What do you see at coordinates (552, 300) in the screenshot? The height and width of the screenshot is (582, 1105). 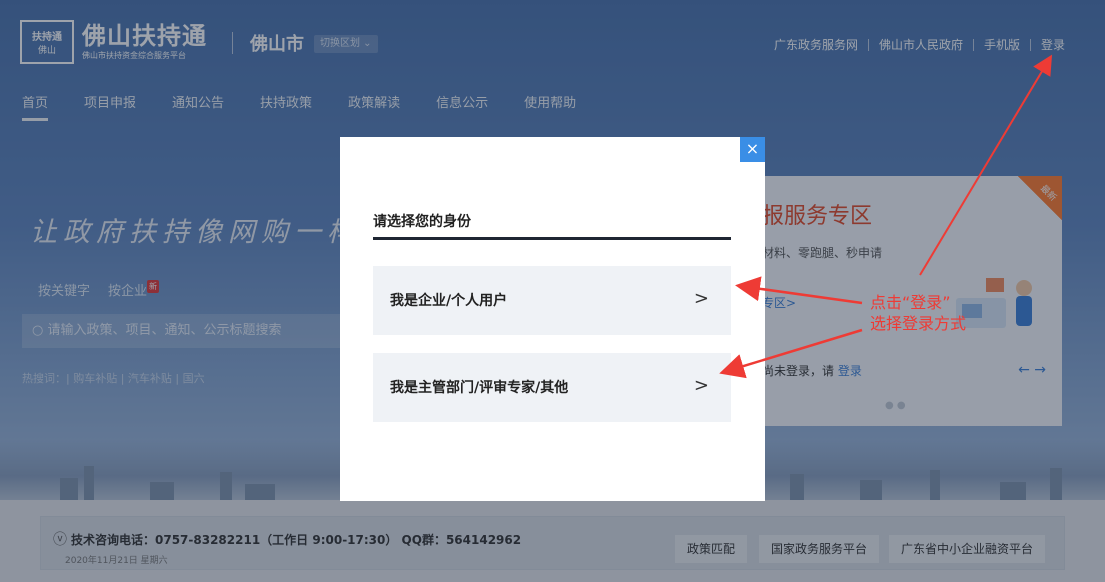 I see `option-enterprise-personal-user: 我是企业/个人用户 >` at bounding box center [552, 300].